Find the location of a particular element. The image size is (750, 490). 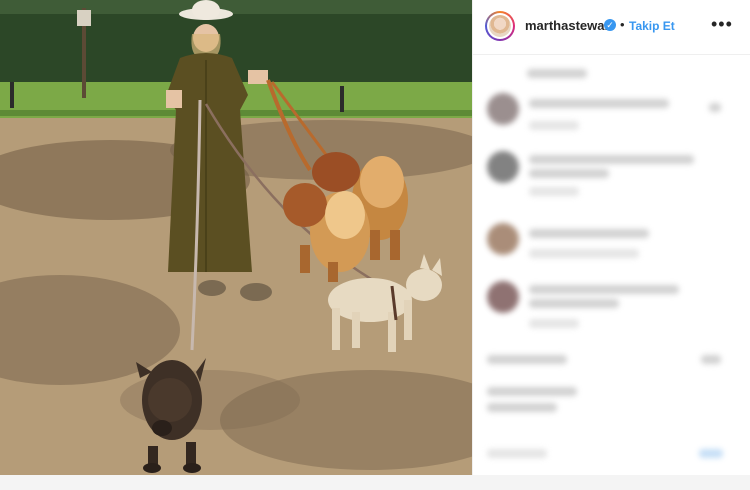

profile-avatar is located at coordinates (500, 26).